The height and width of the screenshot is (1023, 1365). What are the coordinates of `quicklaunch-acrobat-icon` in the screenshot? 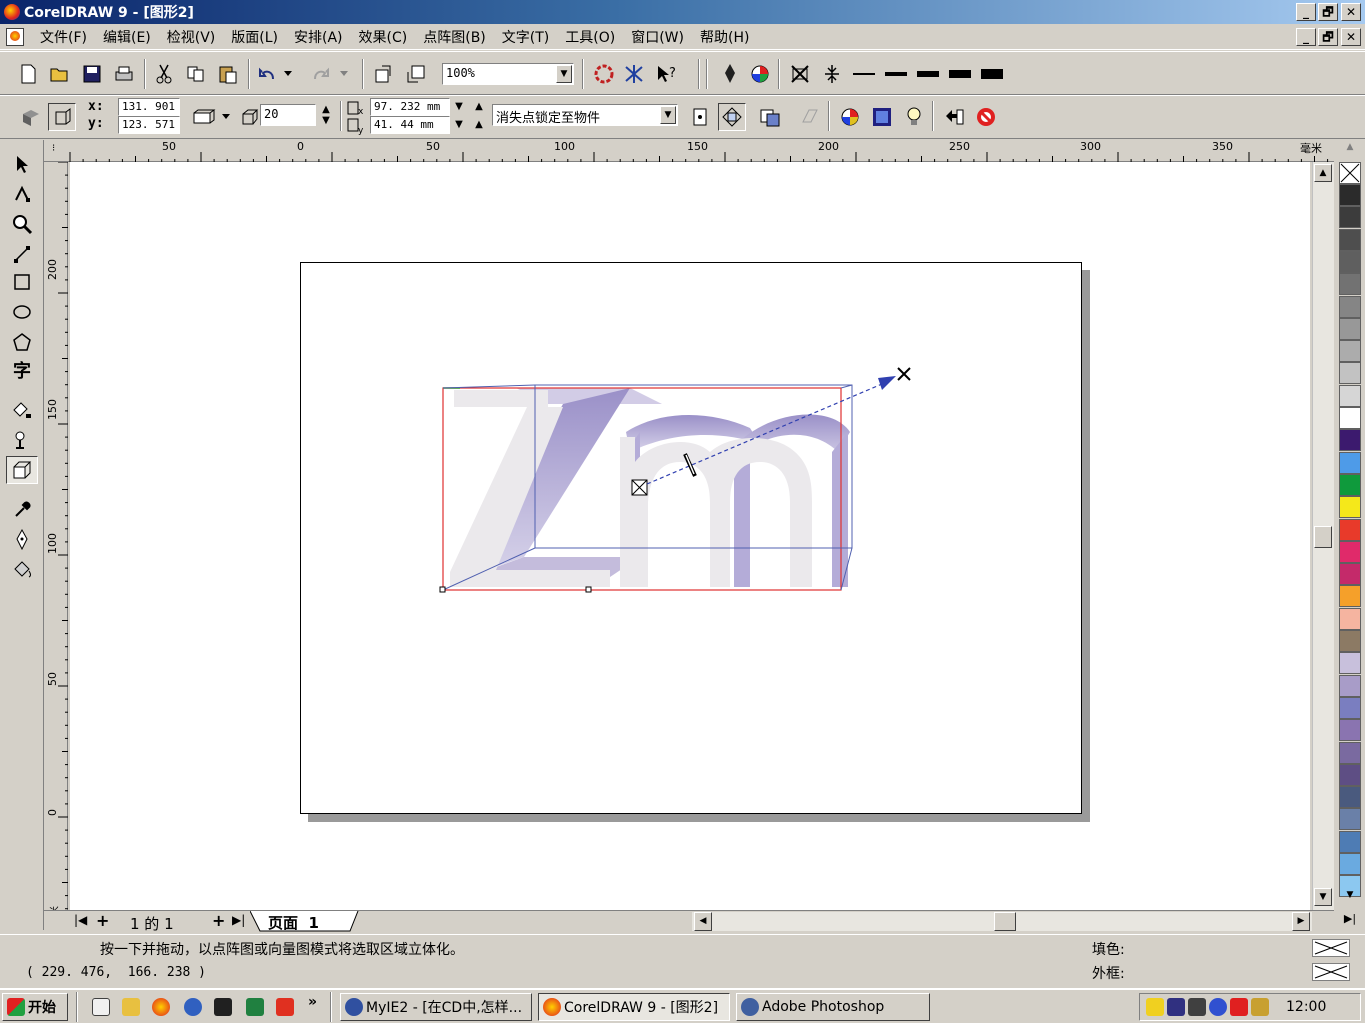 It's located at (285, 1007).